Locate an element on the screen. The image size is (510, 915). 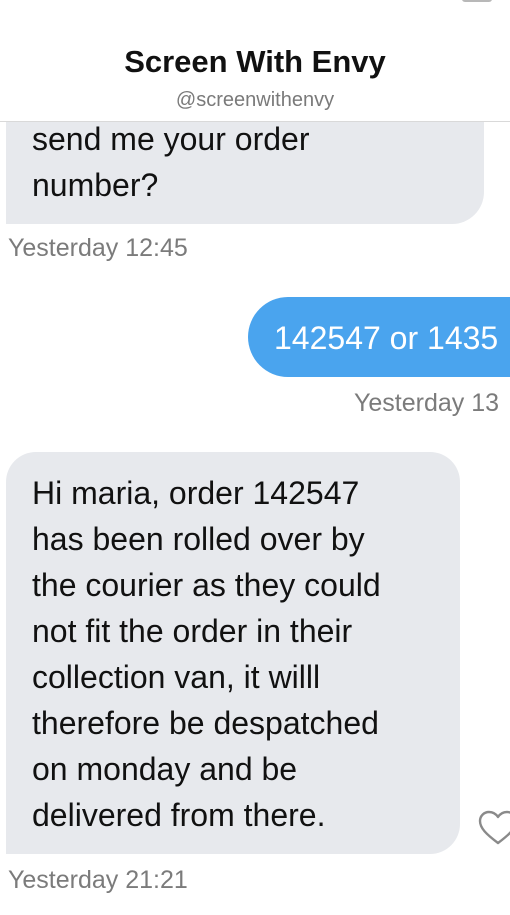
message-line: 142547 or 1435 is located at coordinates (386, 338).